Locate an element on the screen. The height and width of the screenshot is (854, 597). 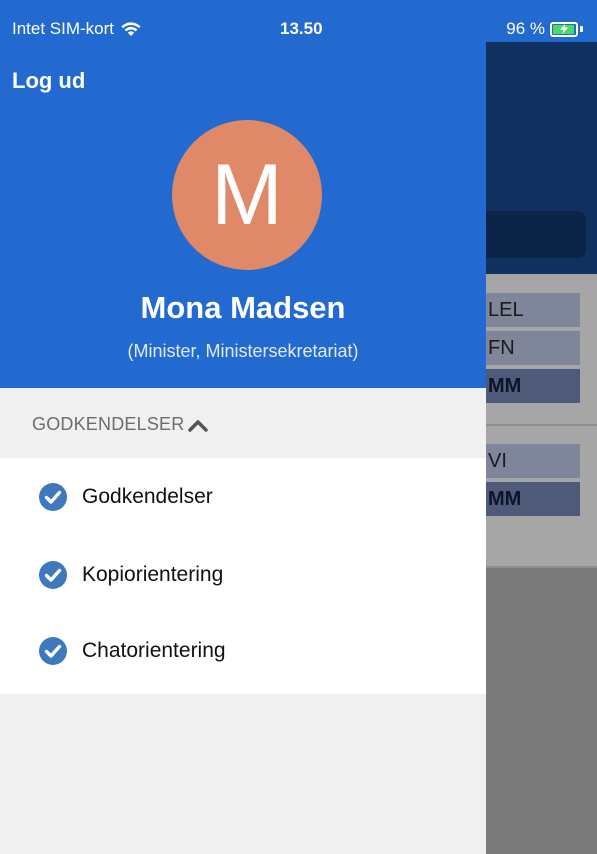
background-cell: VI is located at coordinates (525, 460).